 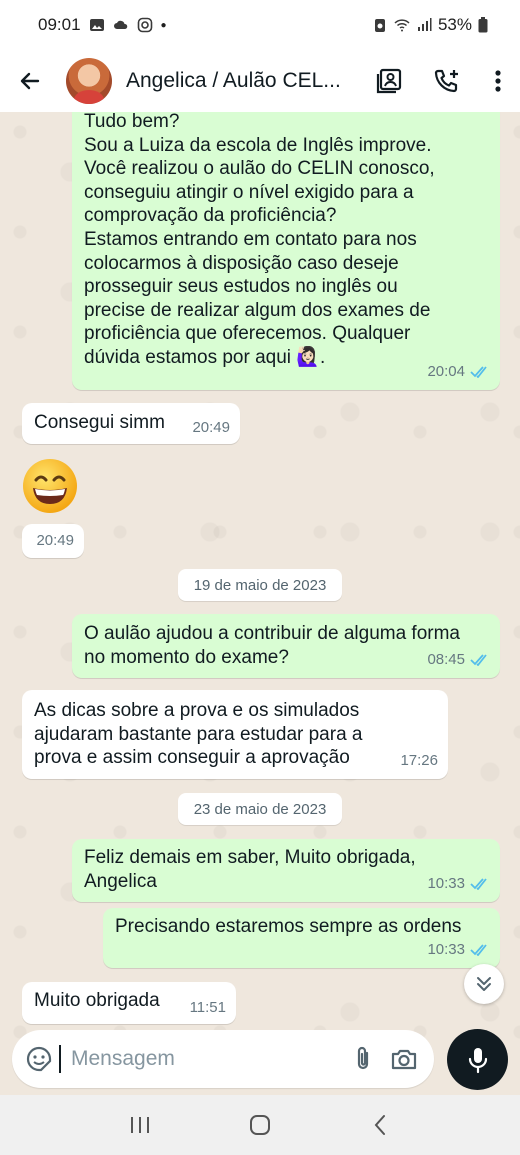 I want to click on attach-button, so click(x=362, y=1059).